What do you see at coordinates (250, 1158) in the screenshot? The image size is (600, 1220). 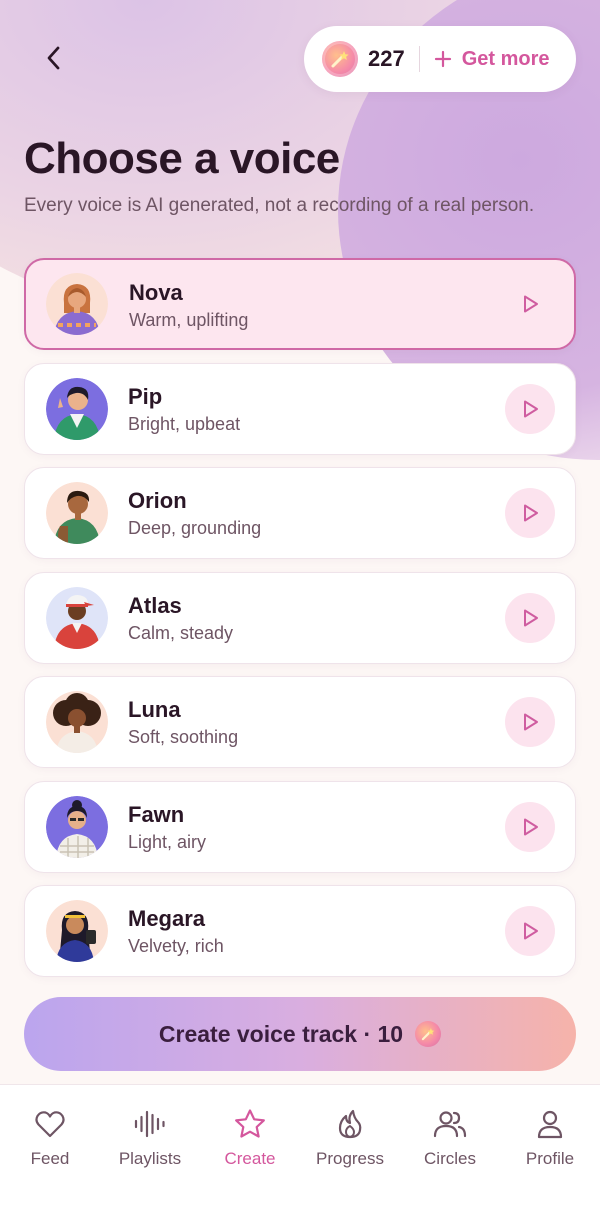 I see `tab-label: Create` at bounding box center [250, 1158].